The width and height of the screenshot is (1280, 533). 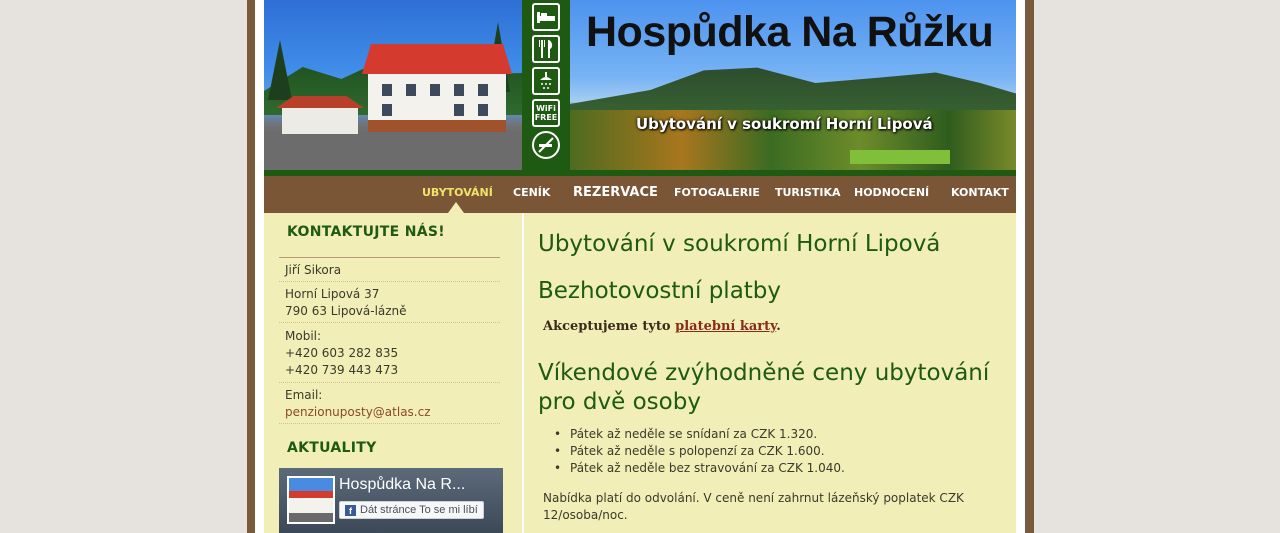 What do you see at coordinates (531, 194) in the screenshot?
I see `nav-cenik: CENÍK` at bounding box center [531, 194].